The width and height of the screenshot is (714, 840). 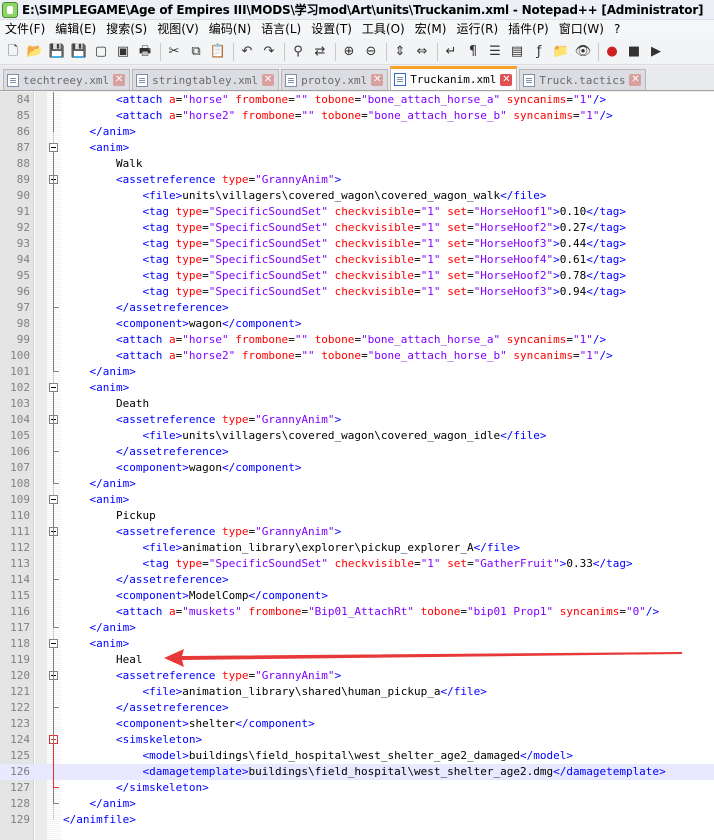 I want to click on tab-truck-tactics: Truck.tactics ✕, so click(x=583, y=79).